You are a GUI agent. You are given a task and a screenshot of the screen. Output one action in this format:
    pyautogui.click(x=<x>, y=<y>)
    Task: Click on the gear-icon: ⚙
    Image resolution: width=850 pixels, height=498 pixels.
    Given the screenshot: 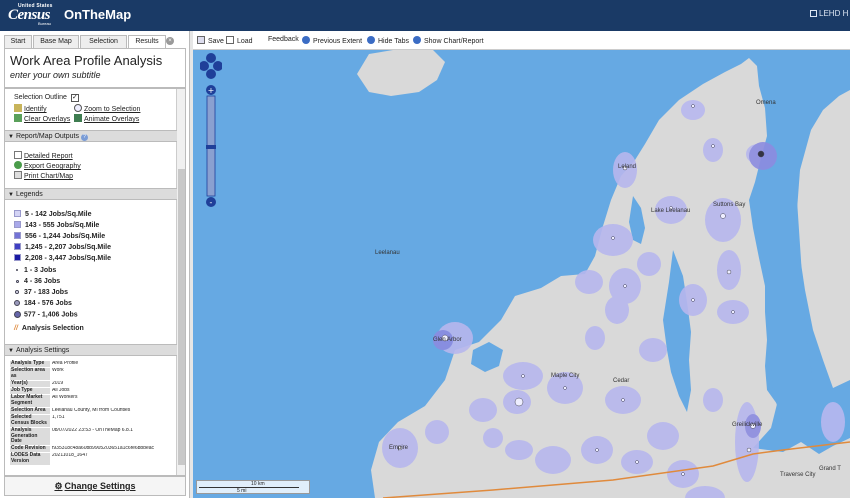 What is the action you would take?
    pyautogui.click(x=58, y=486)
    